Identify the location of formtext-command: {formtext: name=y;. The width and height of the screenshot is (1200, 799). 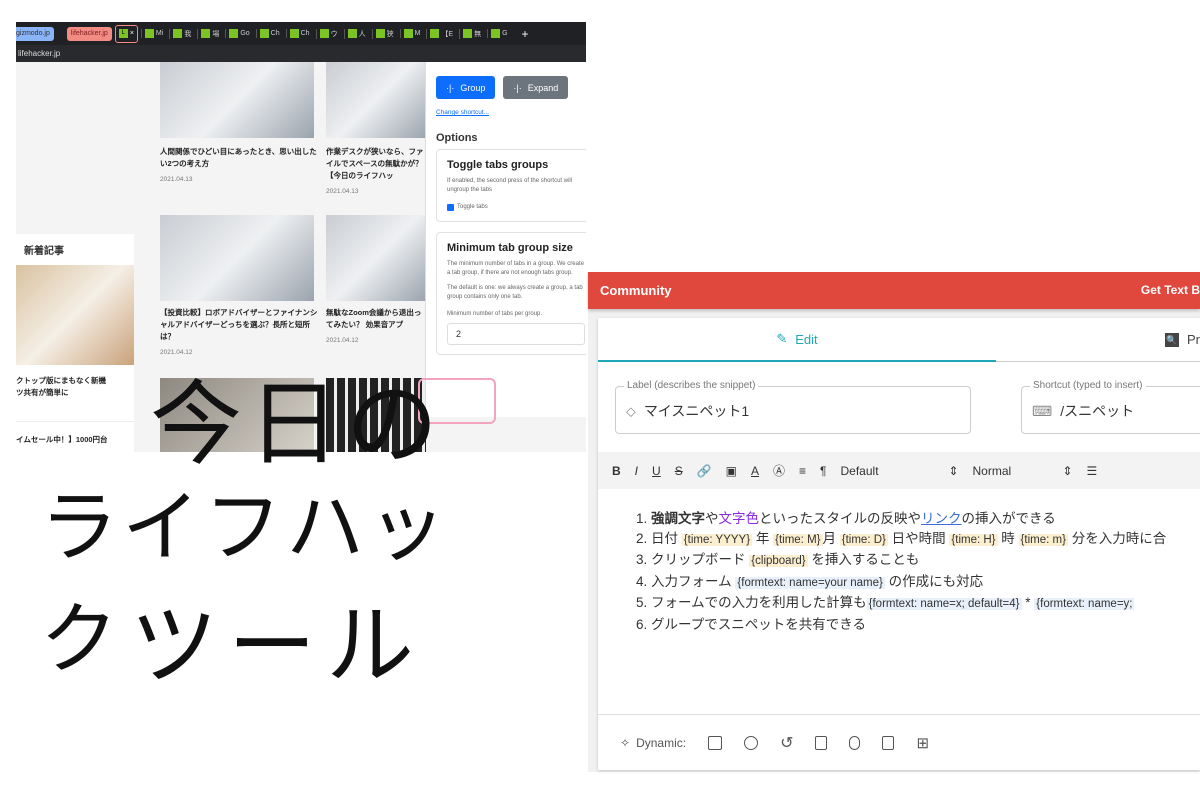
(1084, 604).